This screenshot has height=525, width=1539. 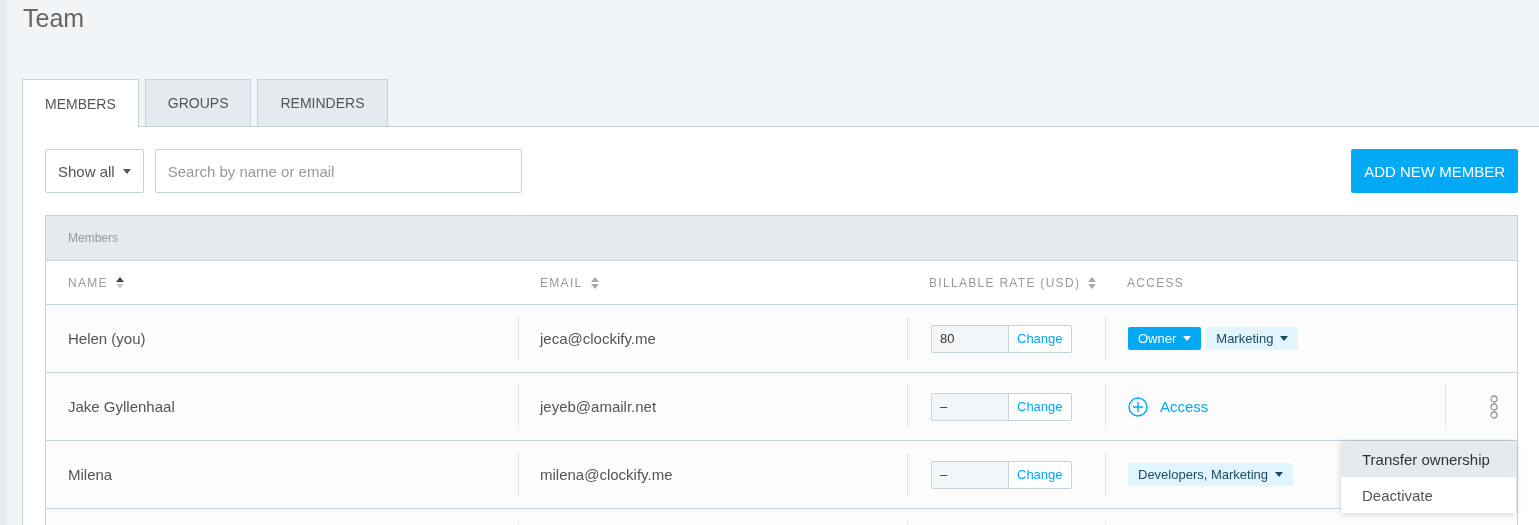 I want to click on member-email: jeyeb@amailr.net, so click(x=597, y=406).